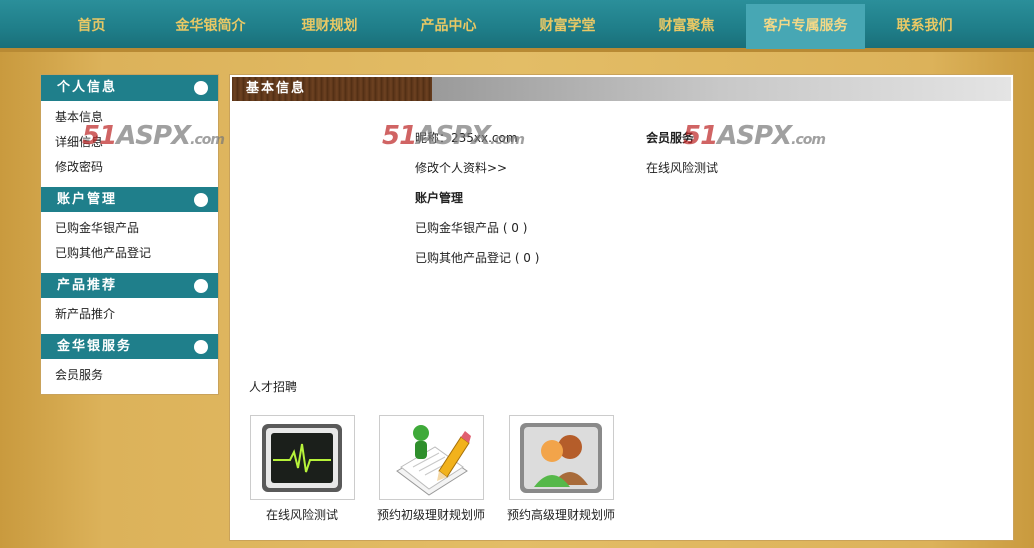 This screenshot has width=1034, height=548. Describe the element at coordinates (448, 26) in the screenshot. I see `nav-item-products: 产品中心` at that location.